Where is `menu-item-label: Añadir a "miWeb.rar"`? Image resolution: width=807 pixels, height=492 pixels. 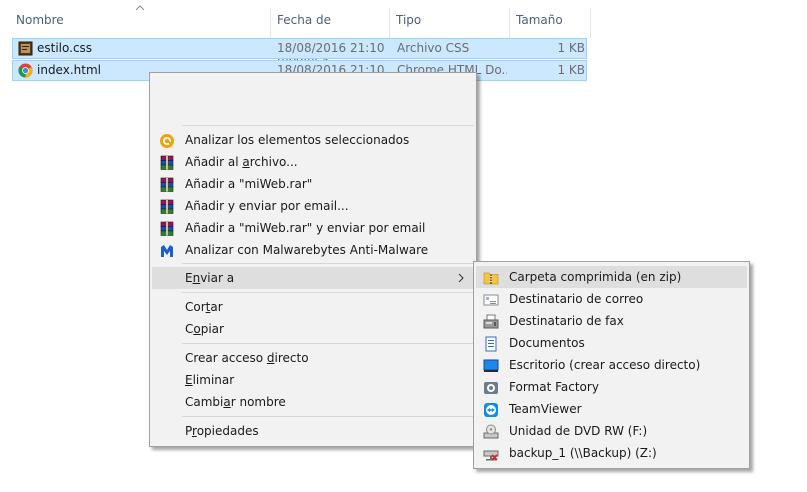
menu-item-label: Añadir a "miWeb.rar" is located at coordinates (249, 184).